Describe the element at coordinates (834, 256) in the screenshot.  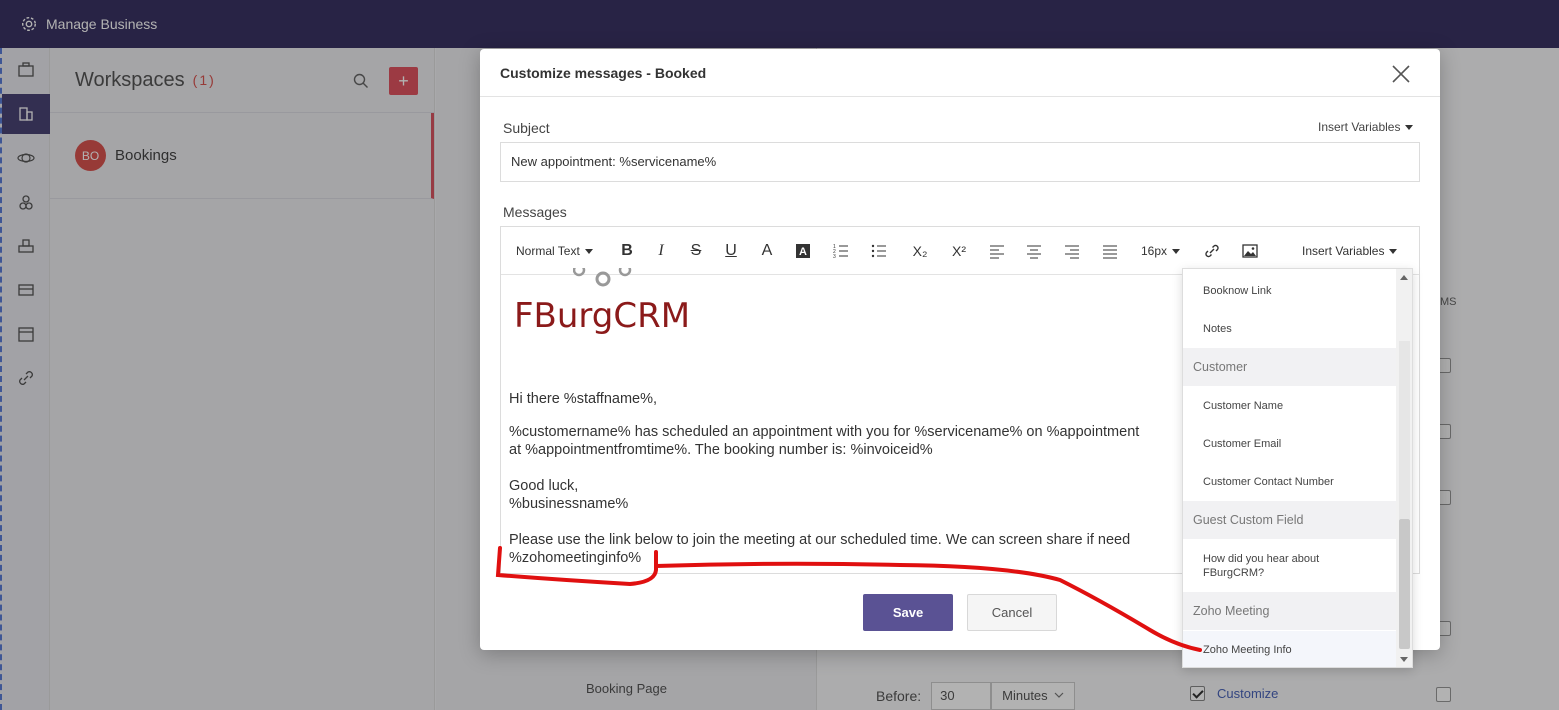
I see `svg-text: 3` at that location.